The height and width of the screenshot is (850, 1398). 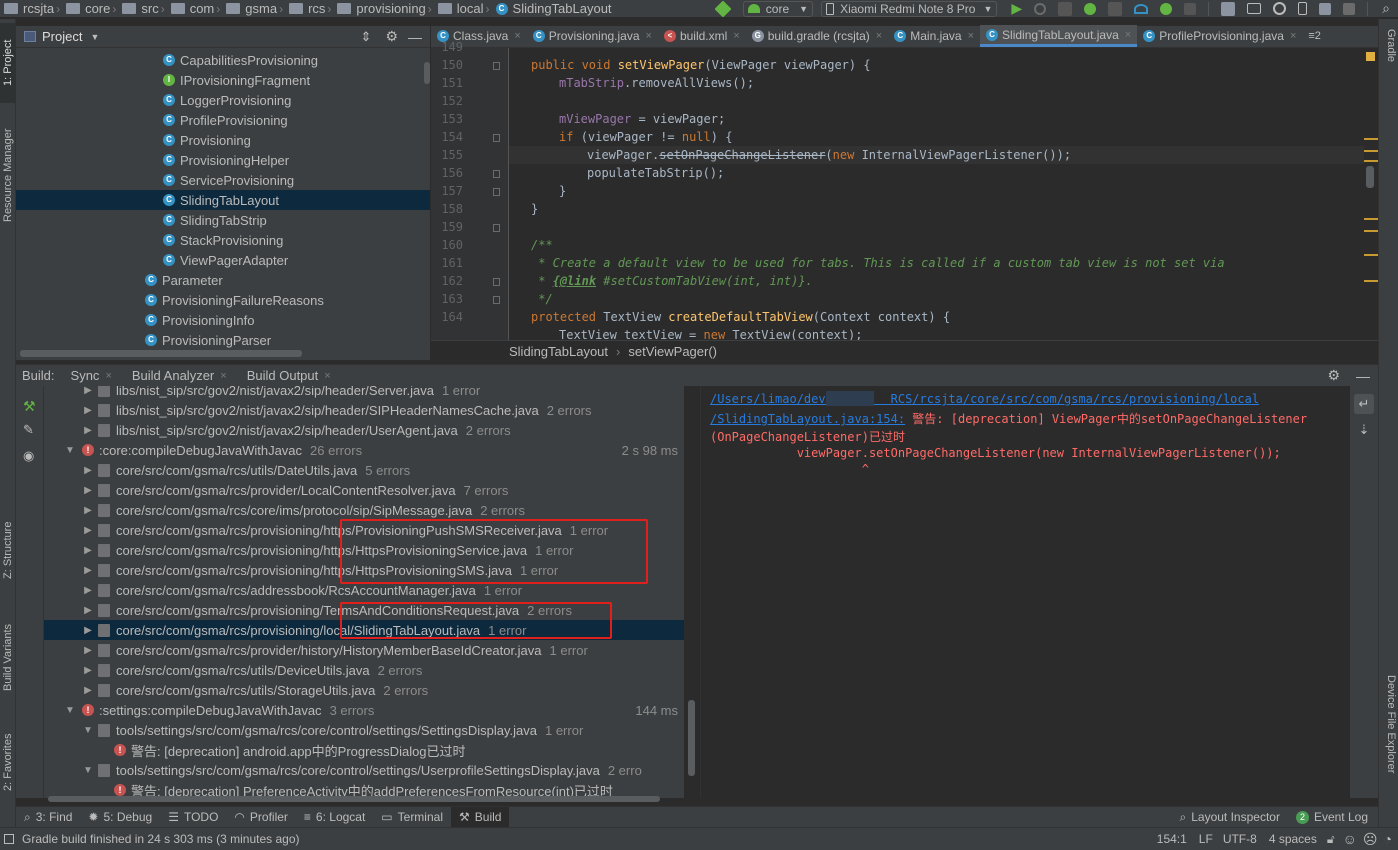 What do you see at coordinates (30, 429) in the screenshot?
I see `pin-icon: ✎` at bounding box center [30, 429].